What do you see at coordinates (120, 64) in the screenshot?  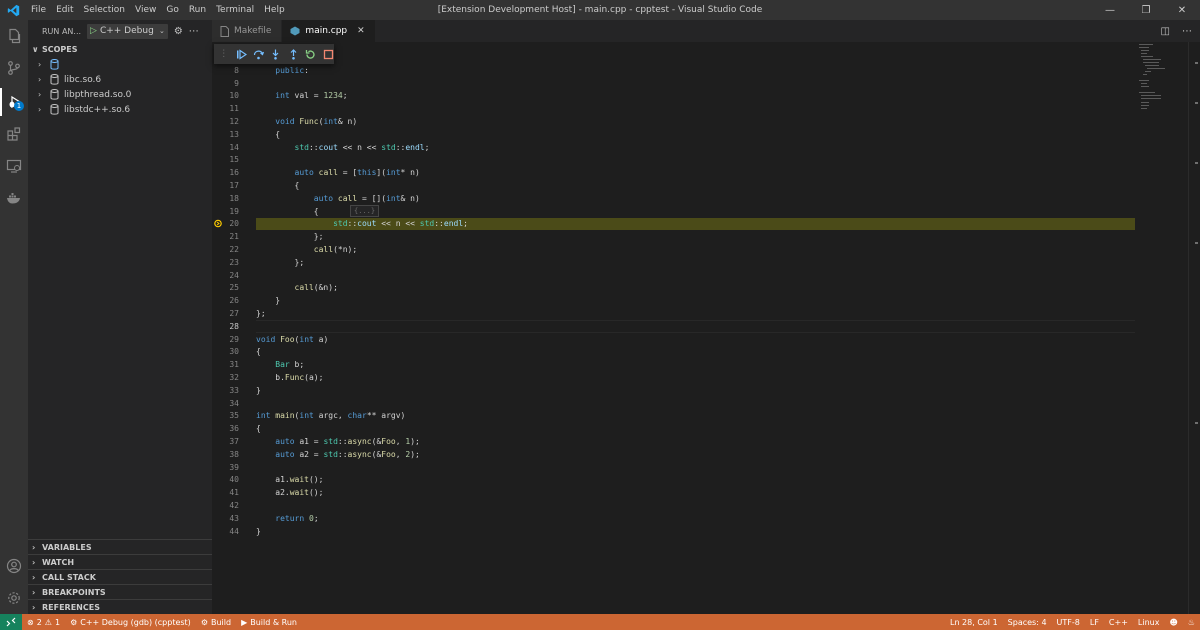 I see `scope-item: ›` at bounding box center [120, 64].